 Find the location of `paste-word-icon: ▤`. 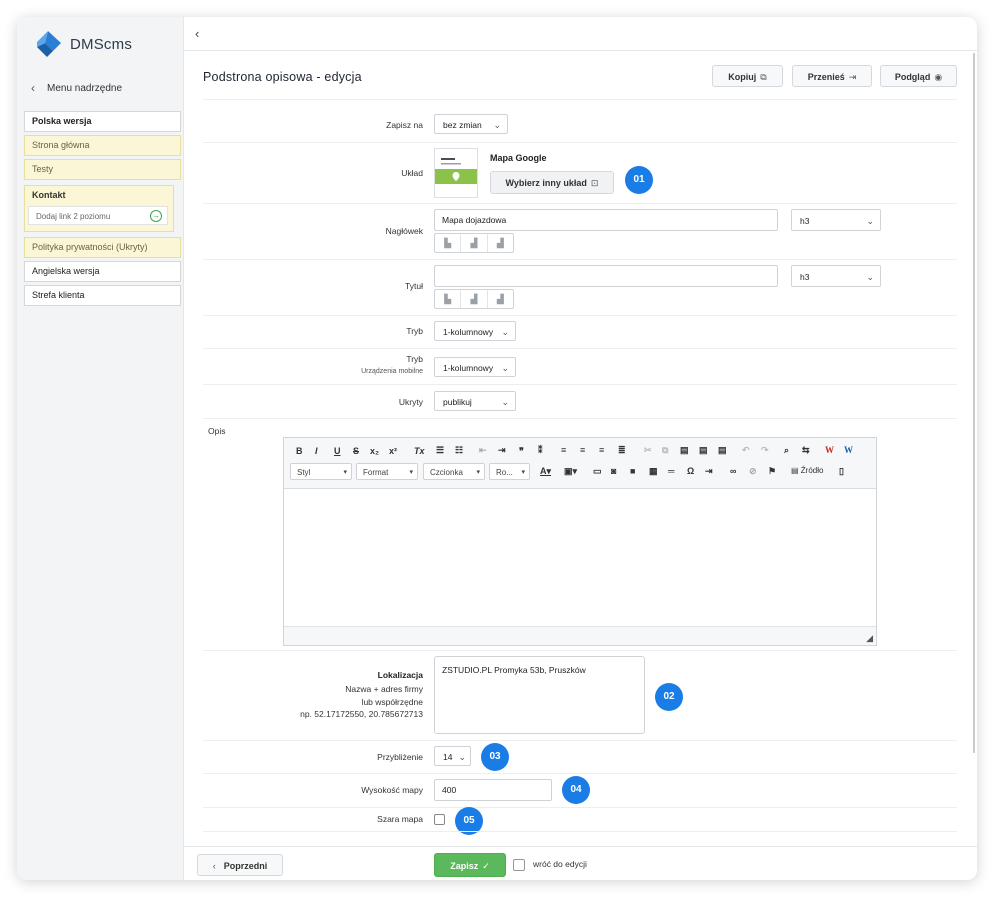

paste-word-icon: ▤ is located at coordinates (722, 450).